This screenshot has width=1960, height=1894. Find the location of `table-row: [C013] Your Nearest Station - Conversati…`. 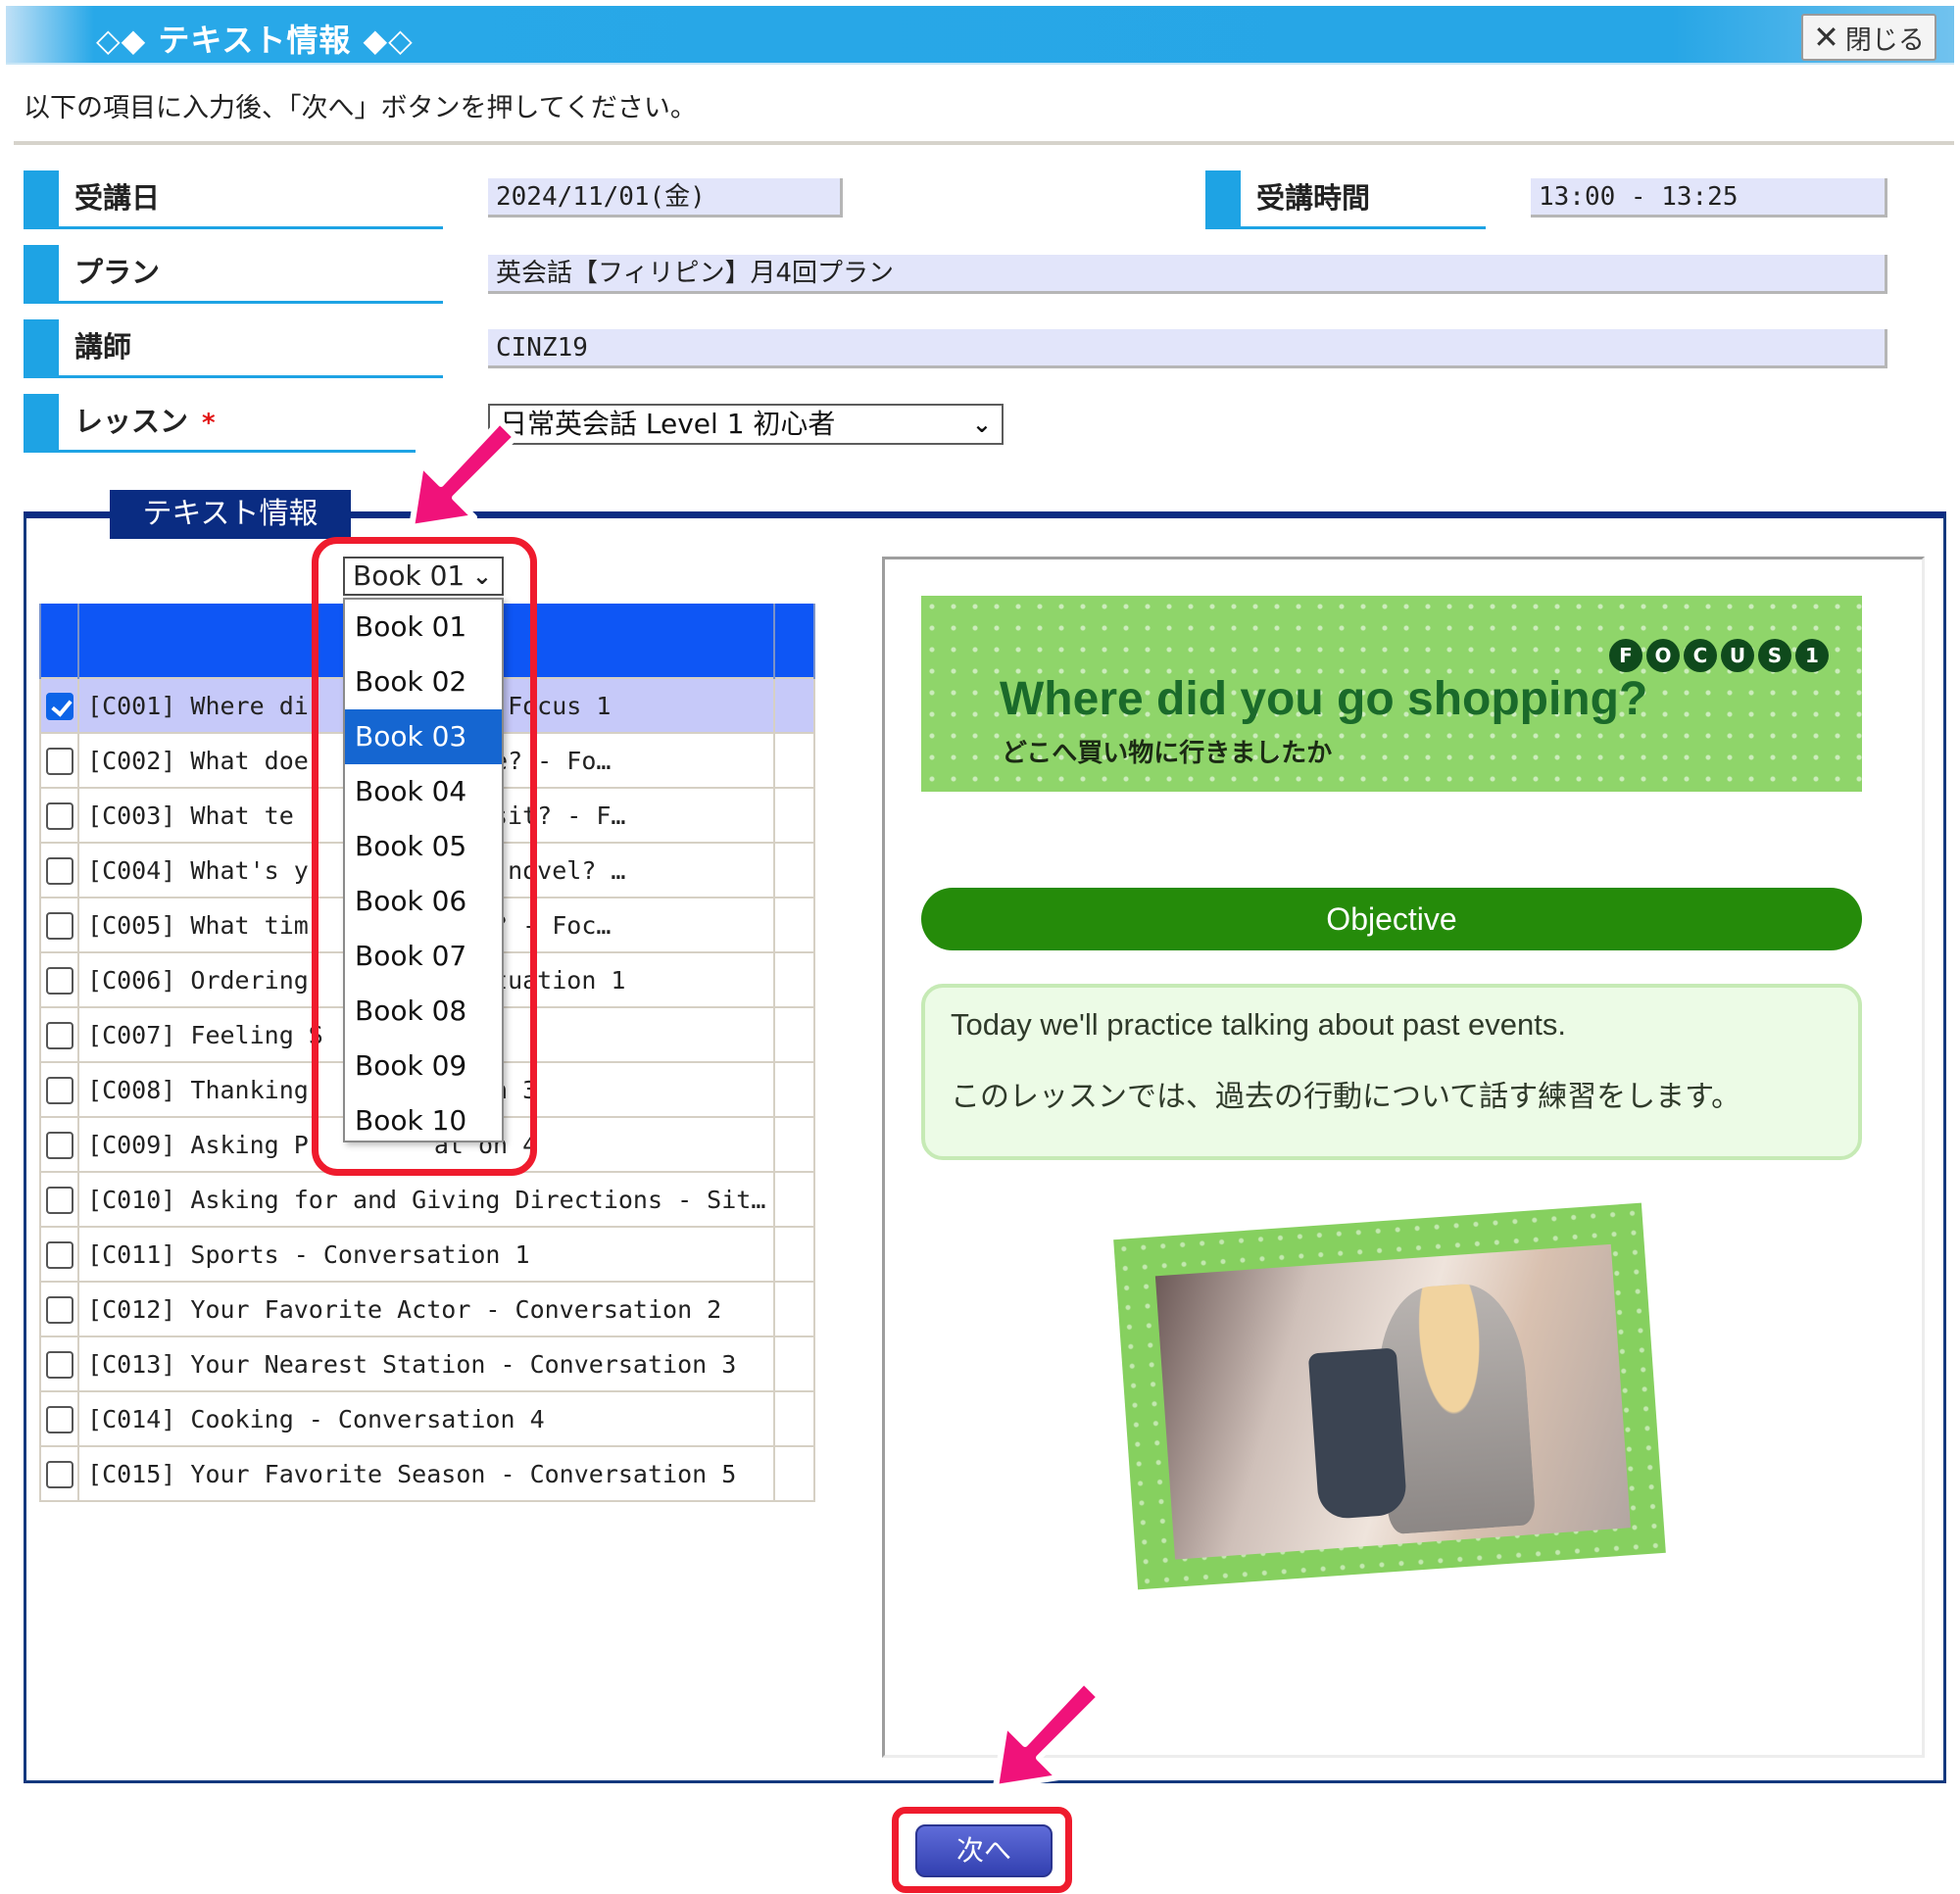

table-row: [C013] Your Nearest Station - Conversati… is located at coordinates (426, 1364).